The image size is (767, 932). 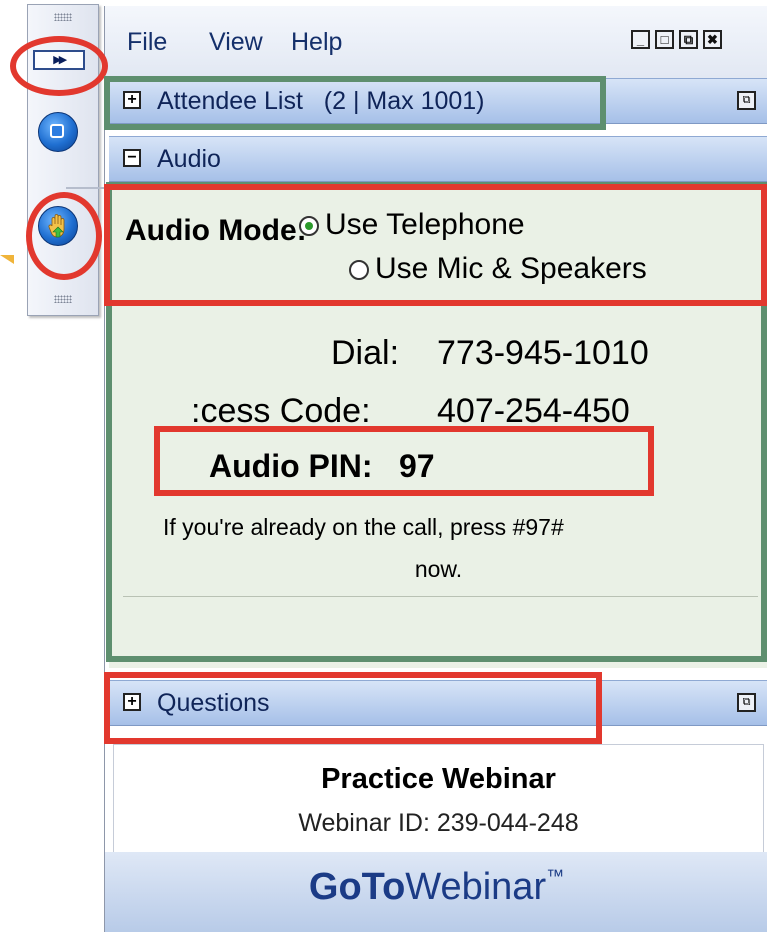 What do you see at coordinates (355, 103) in the screenshot?
I see `annotation-box-attendee` at bounding box center [355, 103].